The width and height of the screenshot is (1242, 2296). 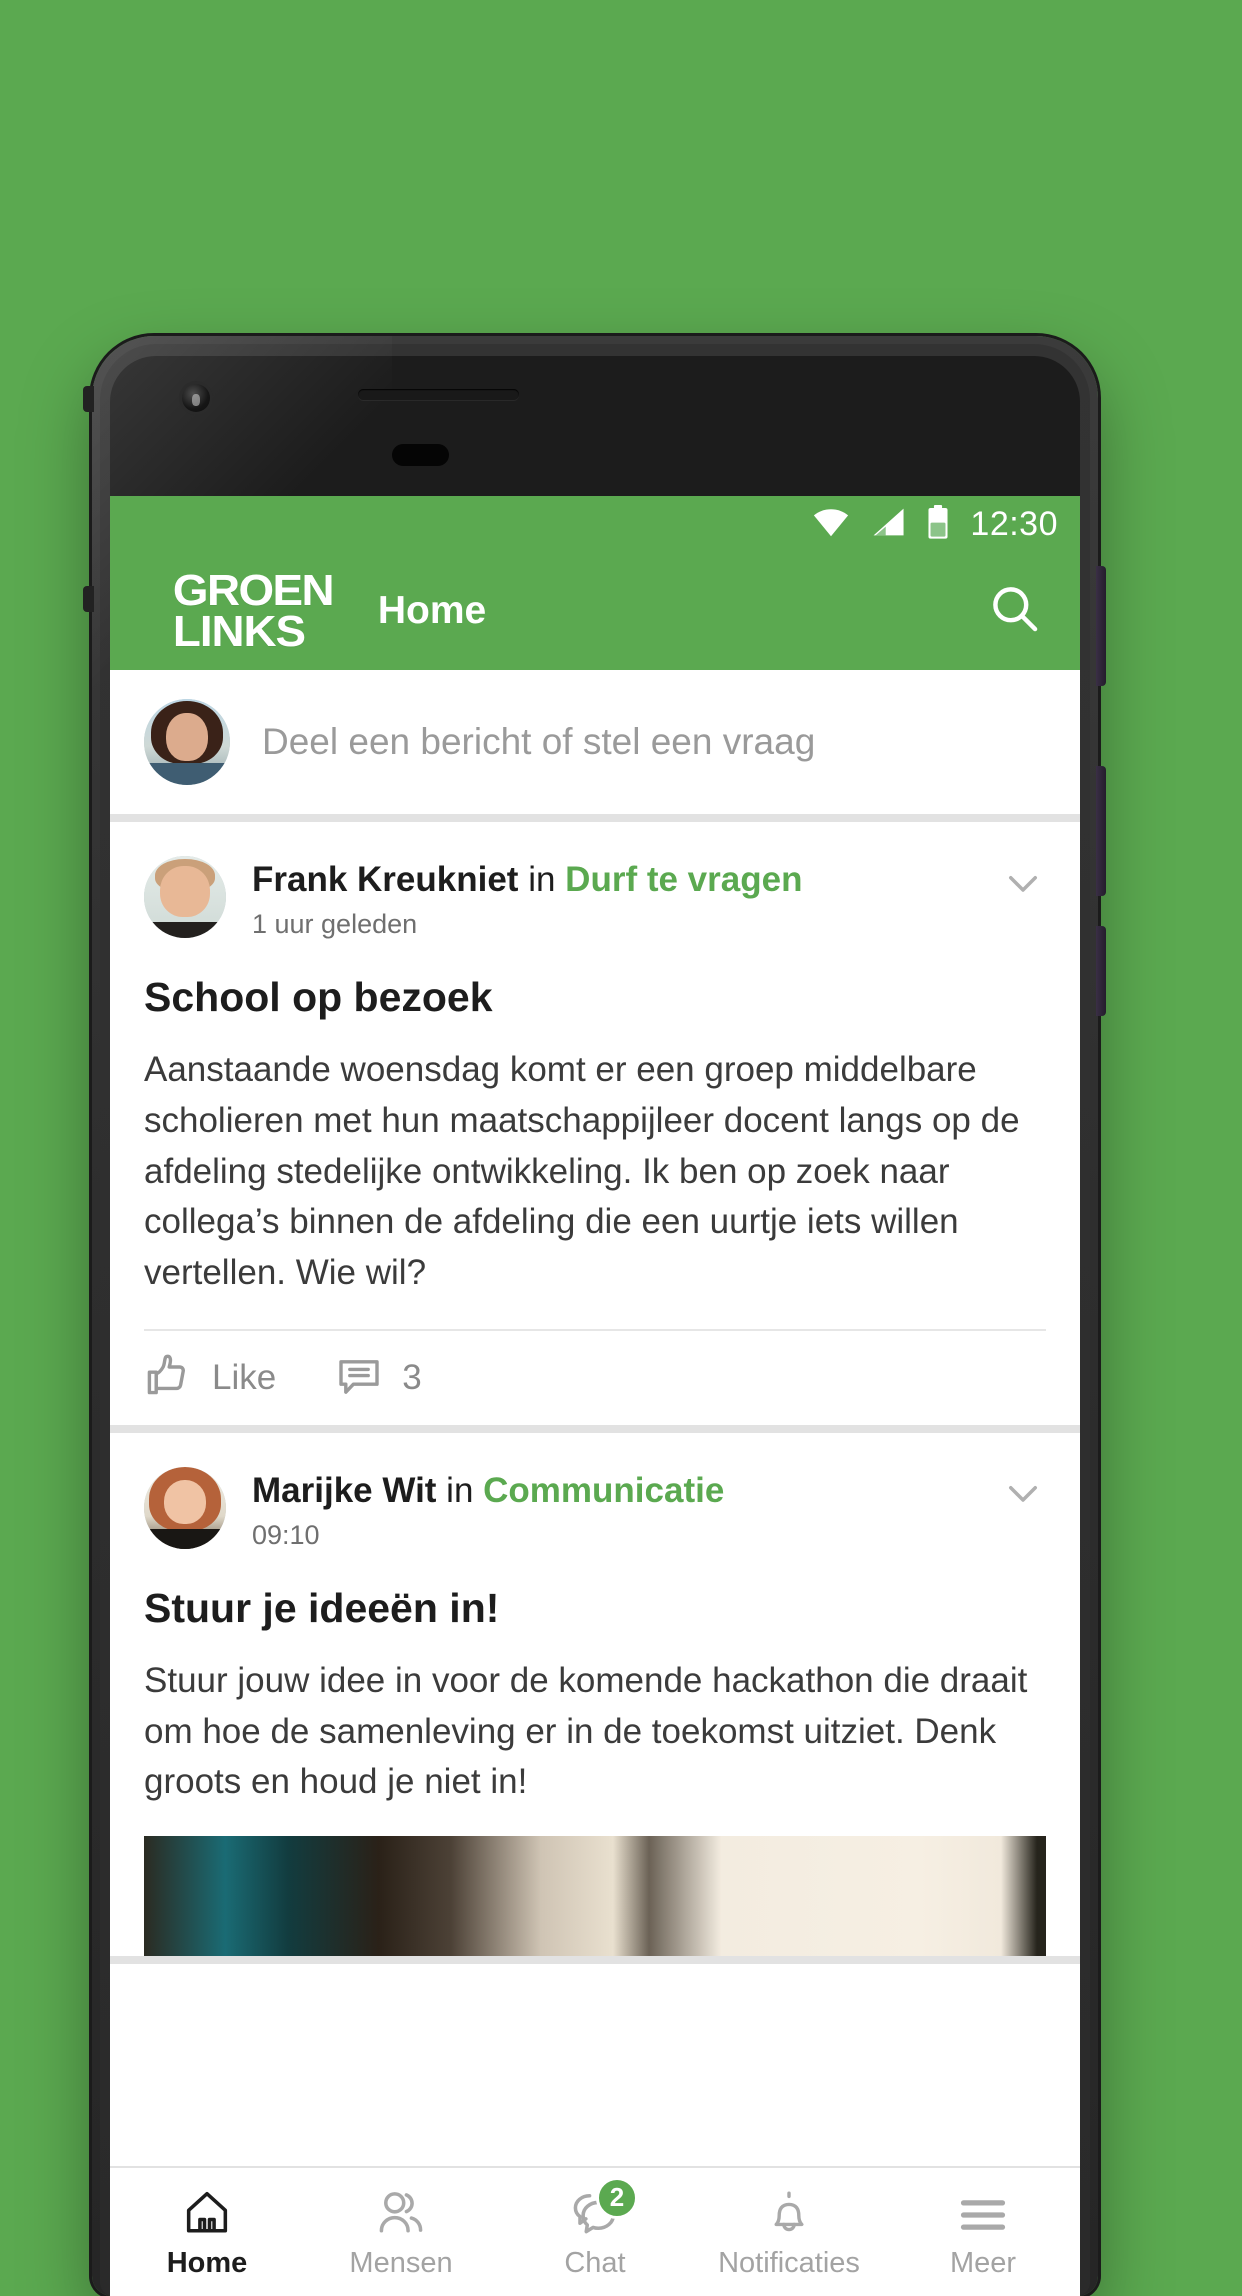 I want to click on tab-label: Chat, so click(x=595, y=2262).